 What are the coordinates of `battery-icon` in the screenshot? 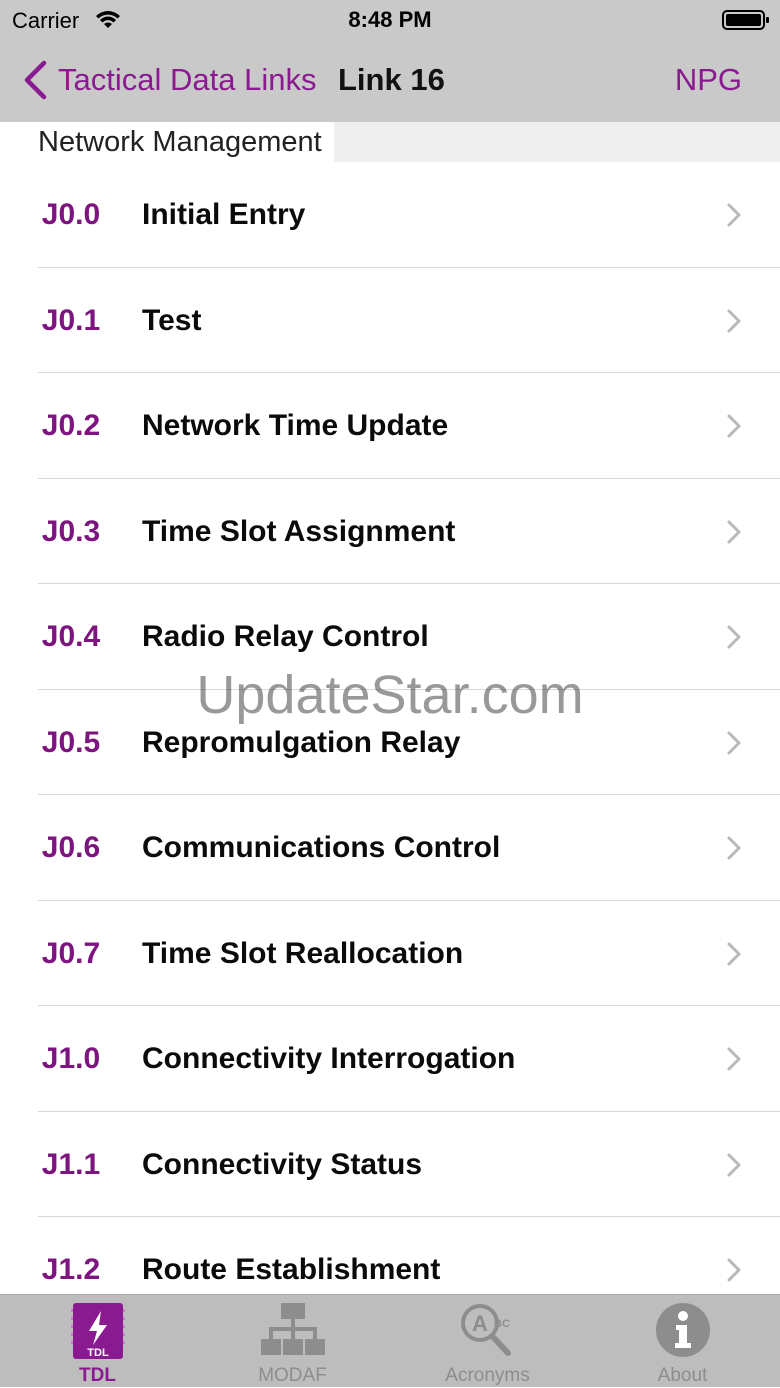 It's located at (745, 20).